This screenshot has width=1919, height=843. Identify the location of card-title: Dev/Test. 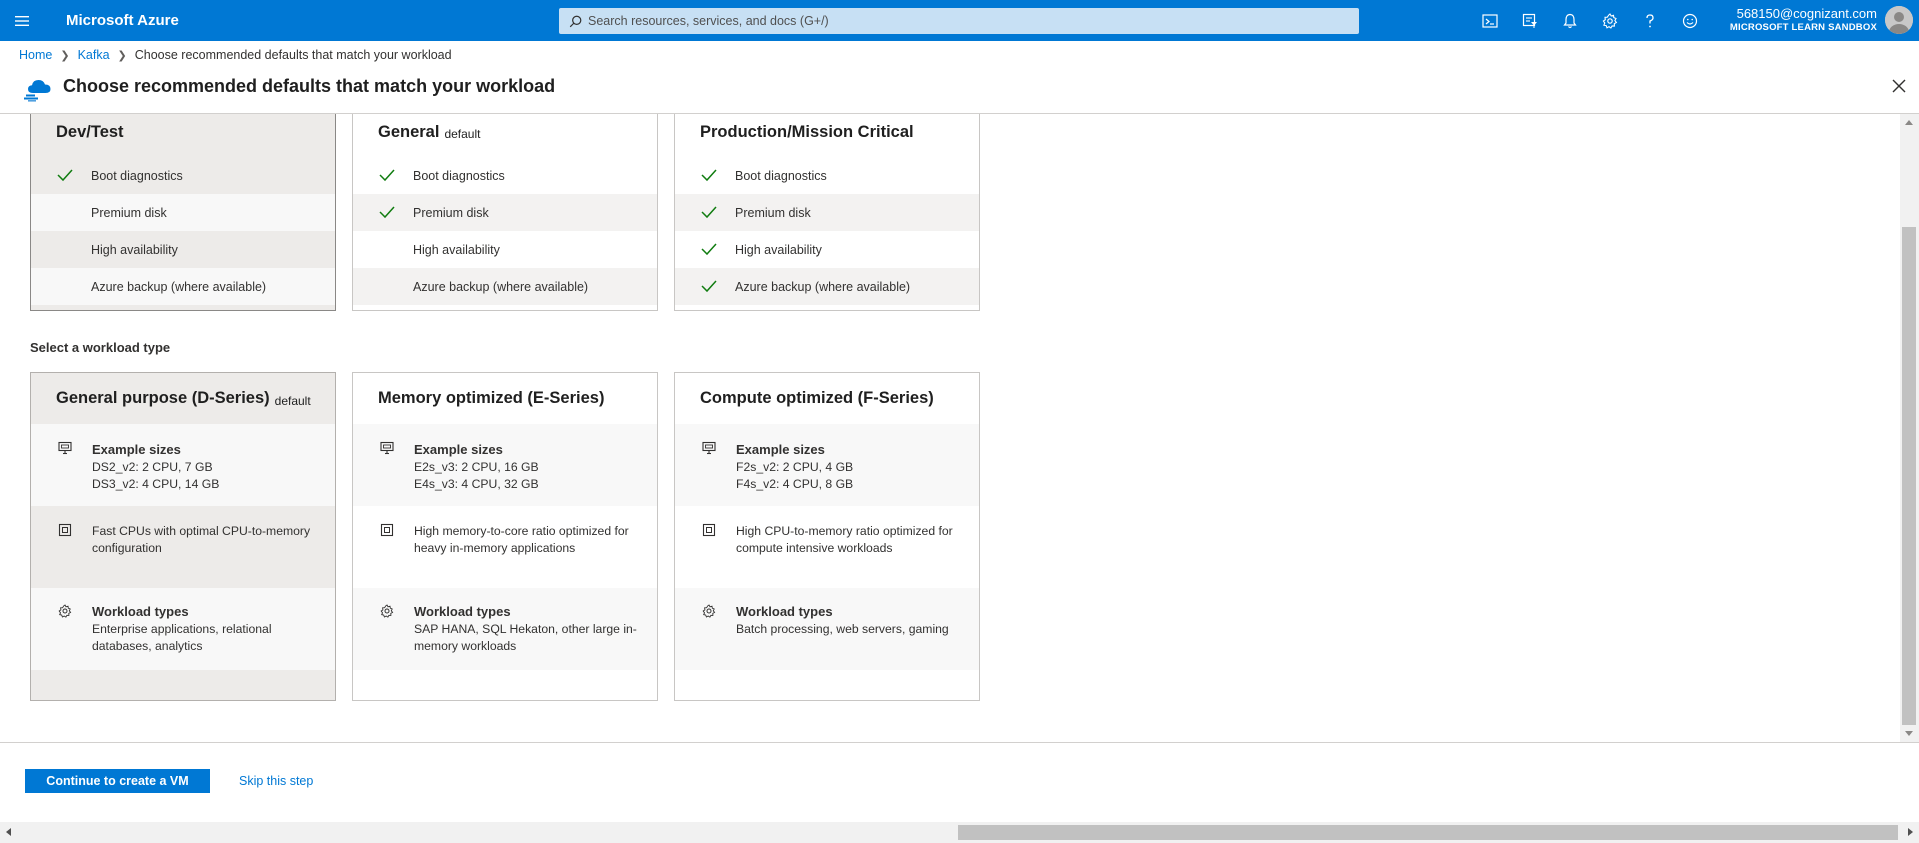
(90, 131).